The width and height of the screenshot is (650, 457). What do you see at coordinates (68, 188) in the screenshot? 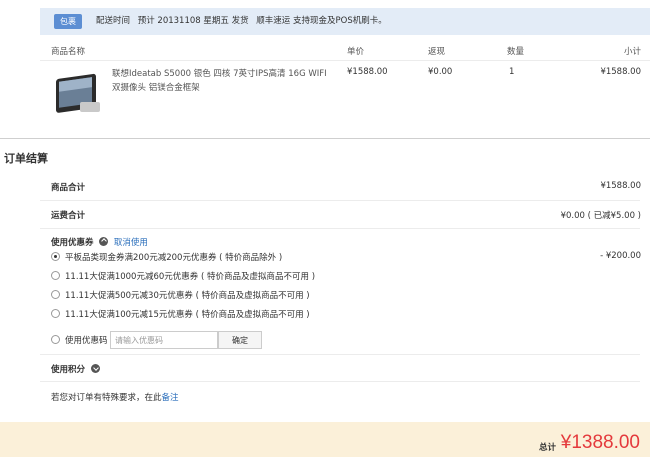
I see `goods-total-label: 商品合计` at bounding box center [68, 188].